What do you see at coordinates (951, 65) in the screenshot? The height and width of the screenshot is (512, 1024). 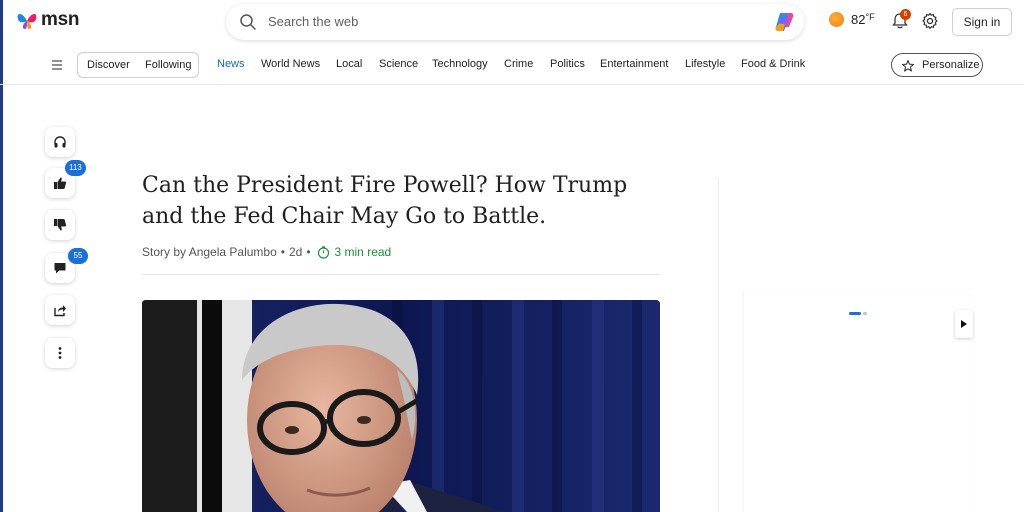 I see `personalize-label: Personalize` at bounding box center [951, 65].